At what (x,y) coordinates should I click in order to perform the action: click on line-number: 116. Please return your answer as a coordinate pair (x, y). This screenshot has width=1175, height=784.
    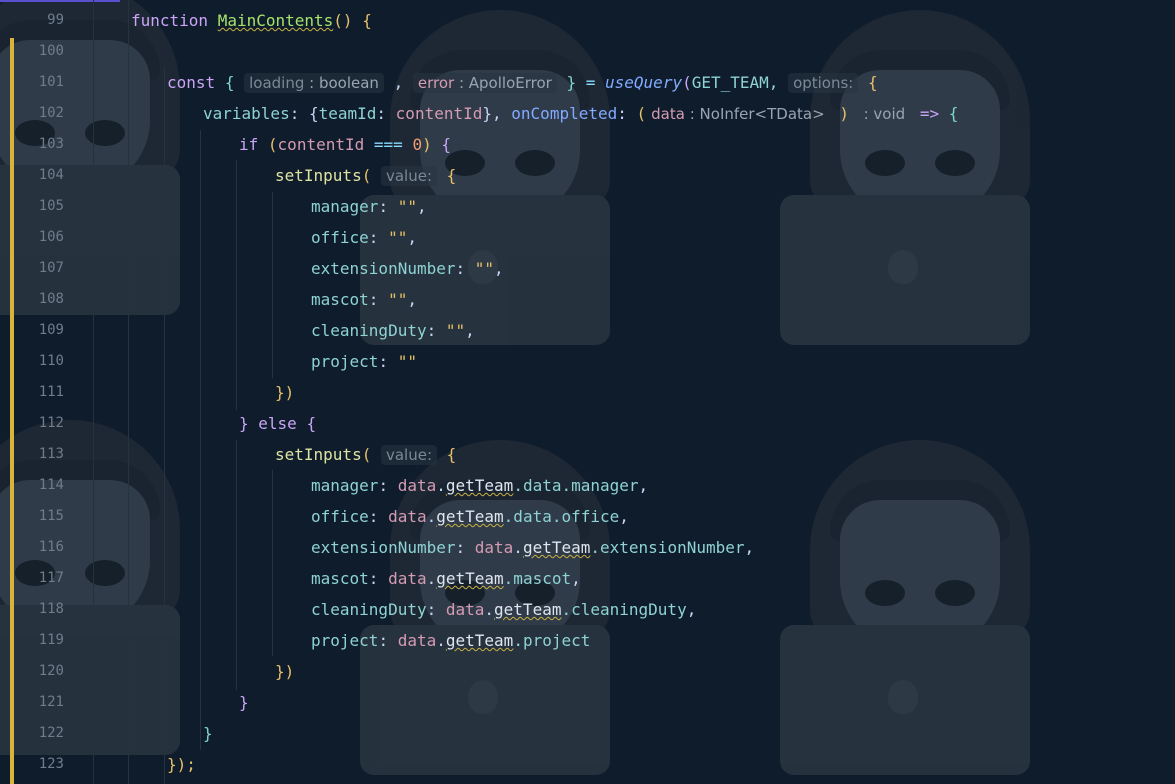
    Looking at the image, I should click on (40, 547).